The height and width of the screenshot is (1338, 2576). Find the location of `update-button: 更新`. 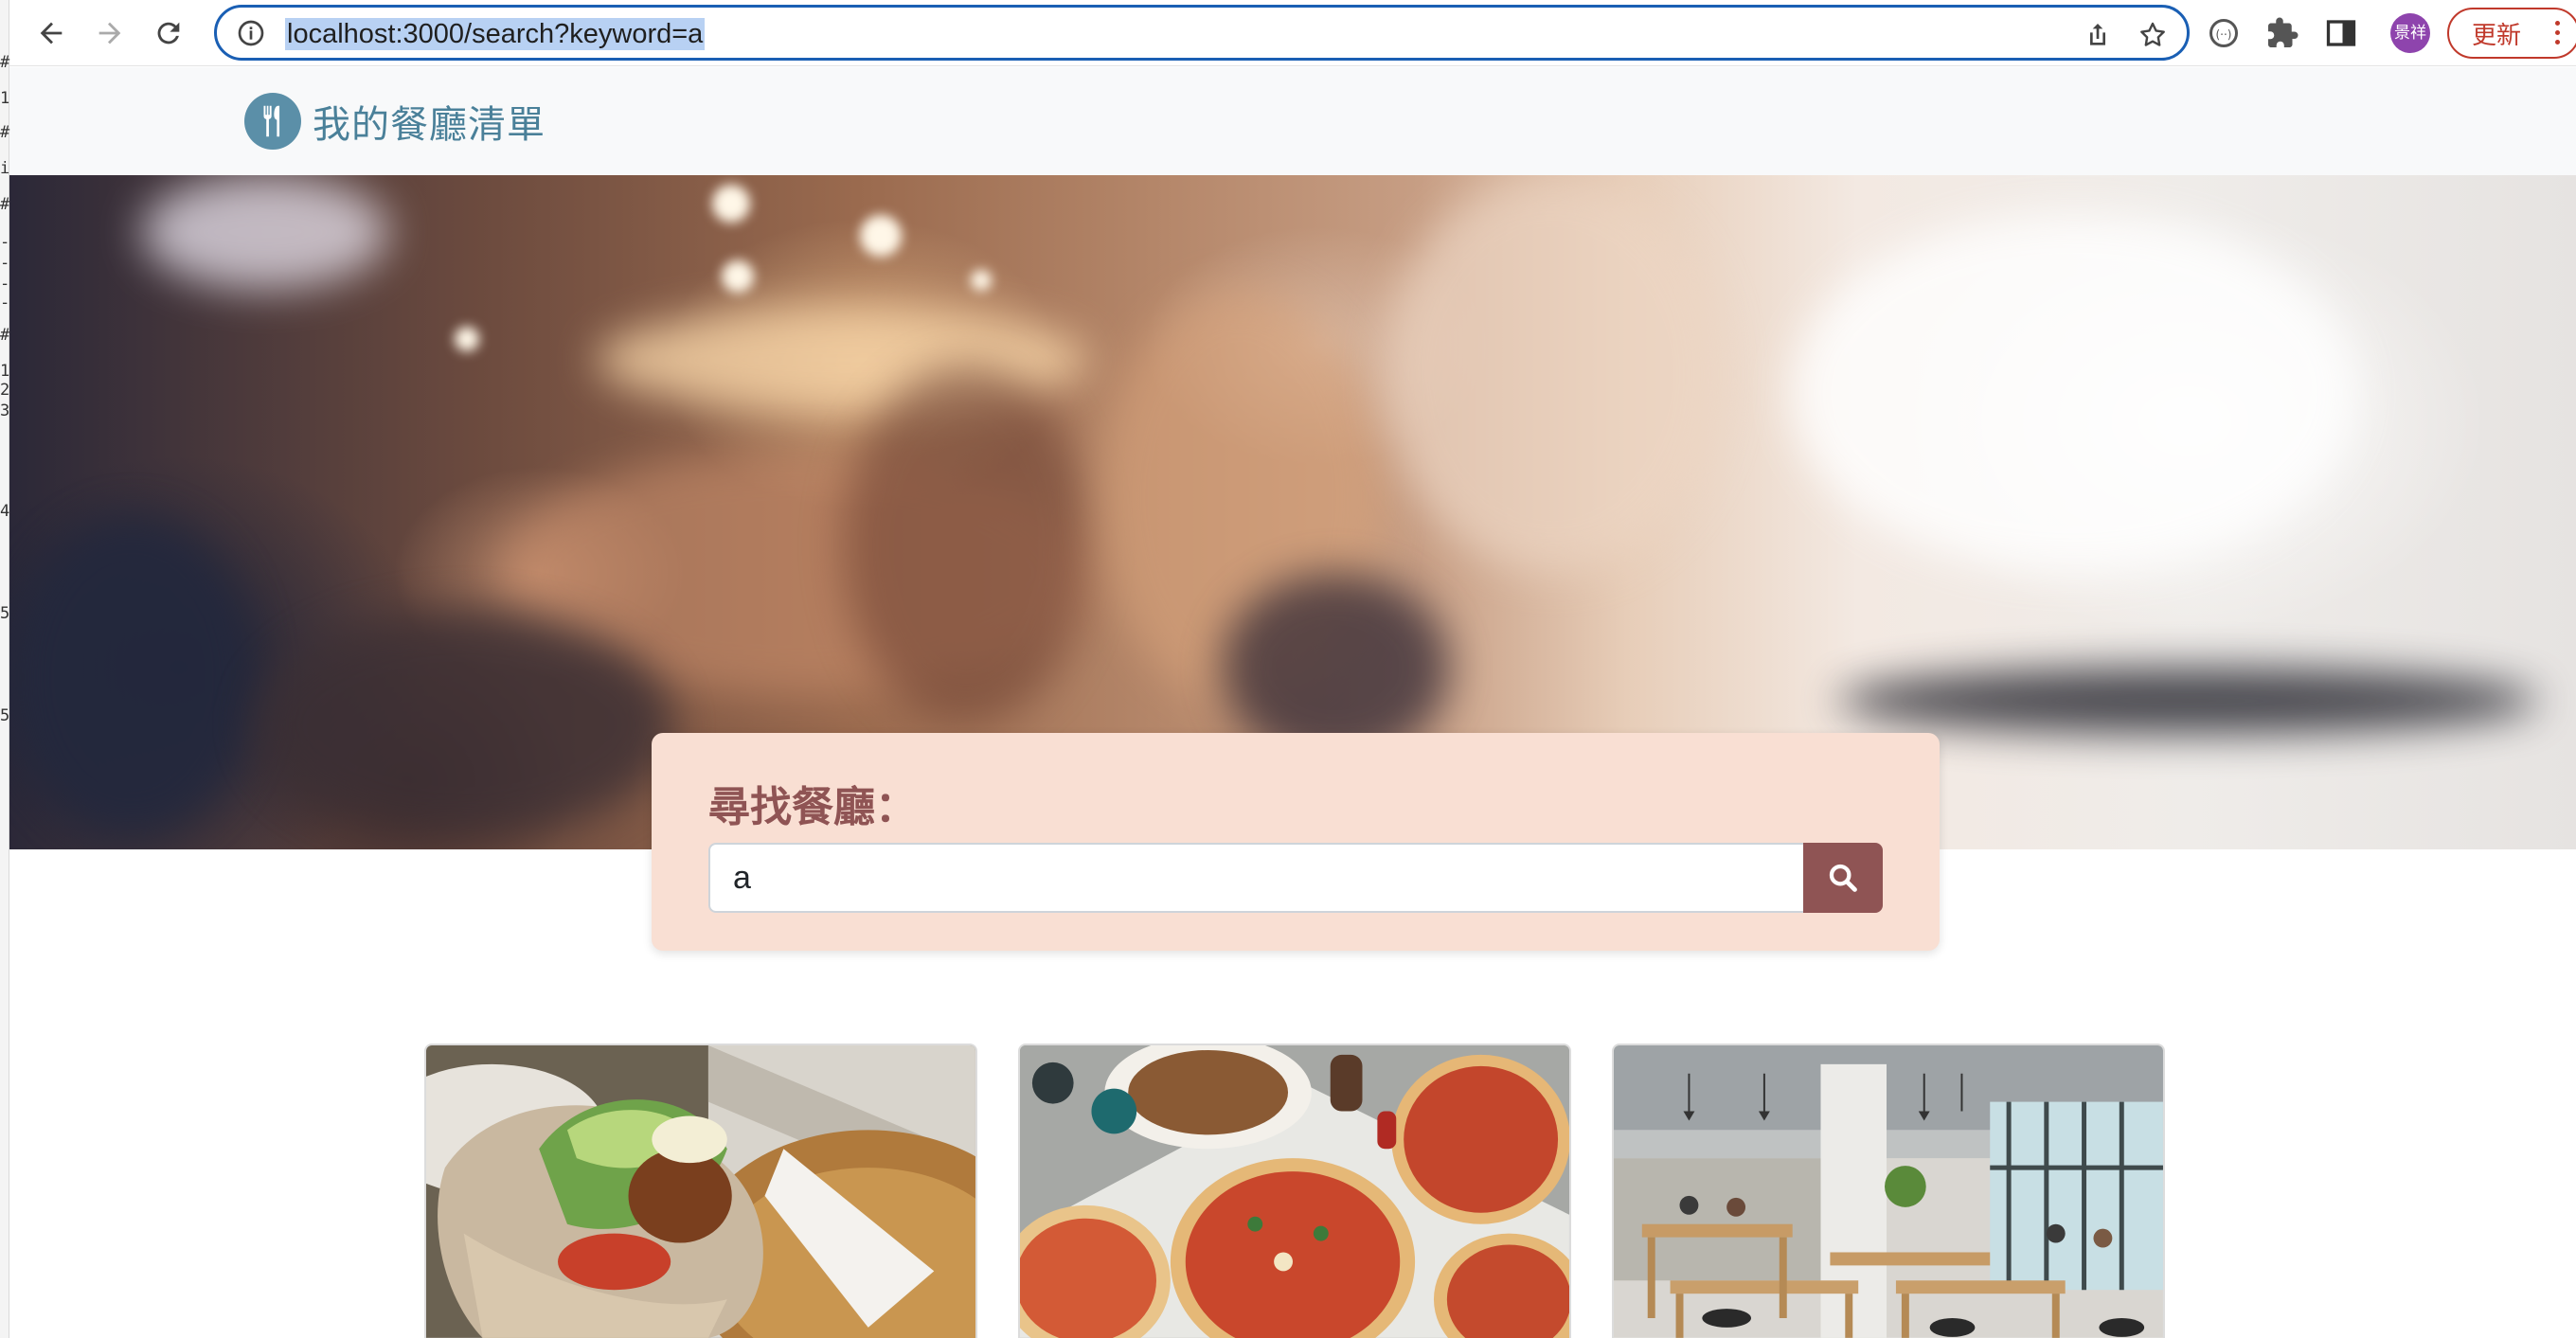

update-button: 更新 is located at coordinates (2511, 33).